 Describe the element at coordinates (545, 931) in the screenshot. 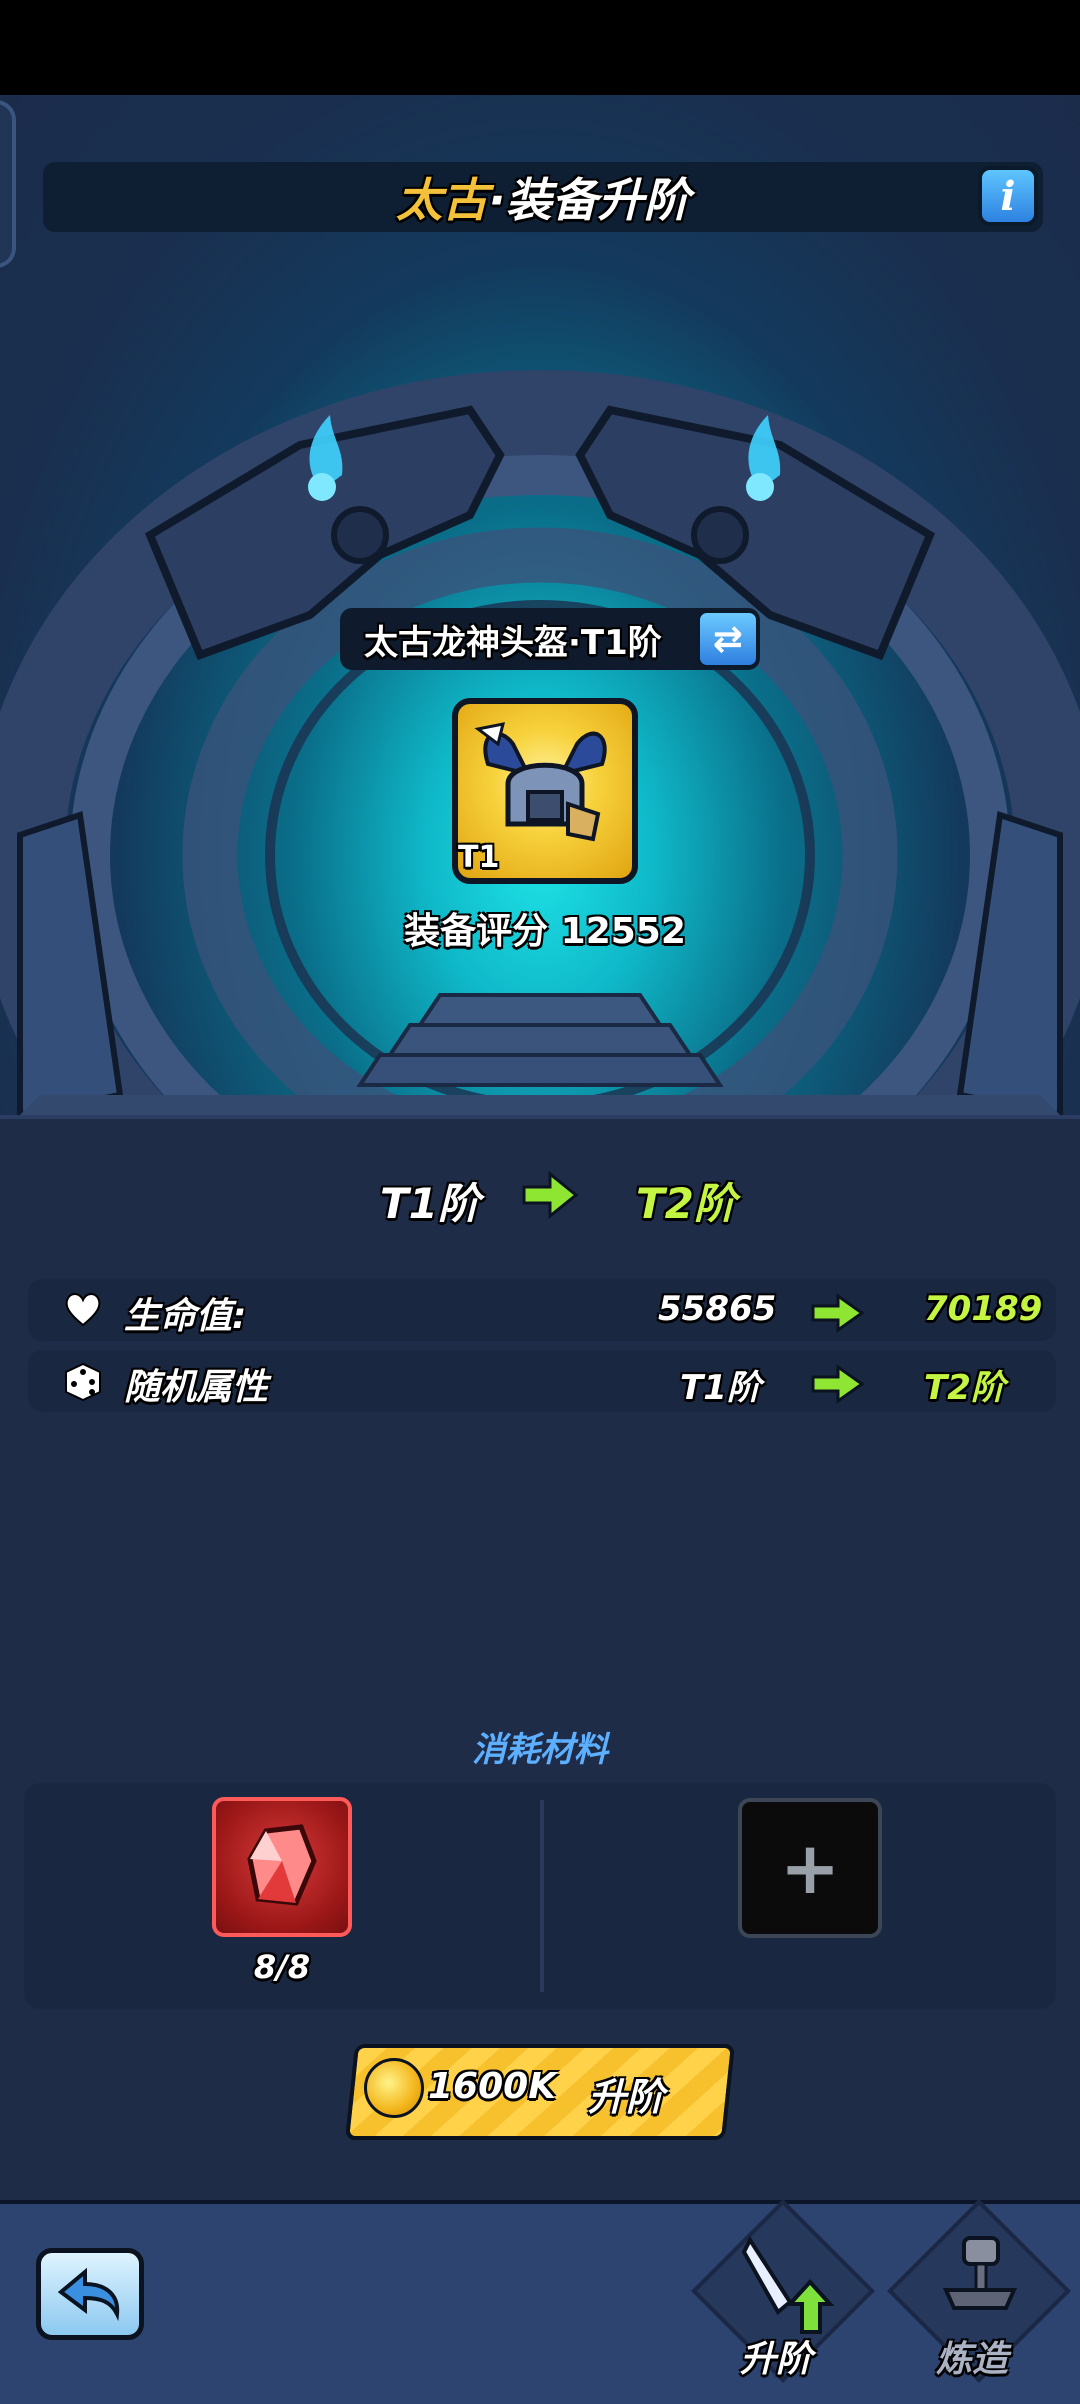

I see `gear-score: 装备评分 12552` at that location.